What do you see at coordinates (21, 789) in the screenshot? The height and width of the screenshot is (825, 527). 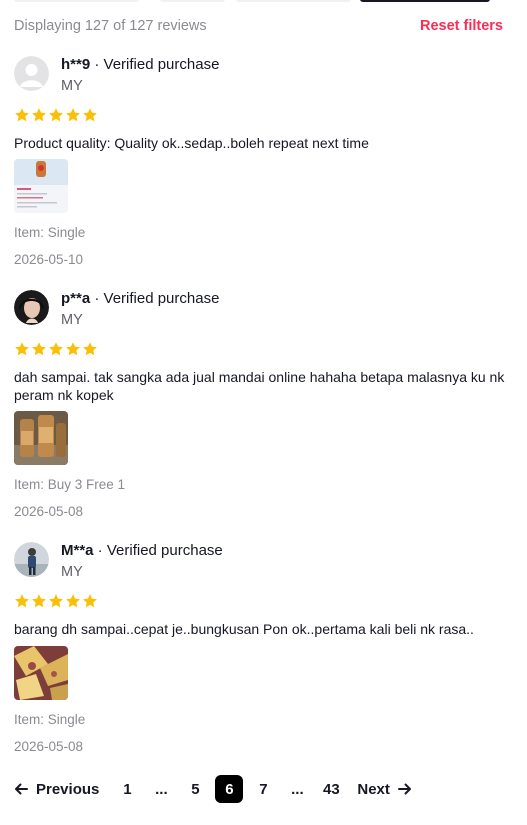 I see `arrow-left-icon` at bounding box center [21, 789].